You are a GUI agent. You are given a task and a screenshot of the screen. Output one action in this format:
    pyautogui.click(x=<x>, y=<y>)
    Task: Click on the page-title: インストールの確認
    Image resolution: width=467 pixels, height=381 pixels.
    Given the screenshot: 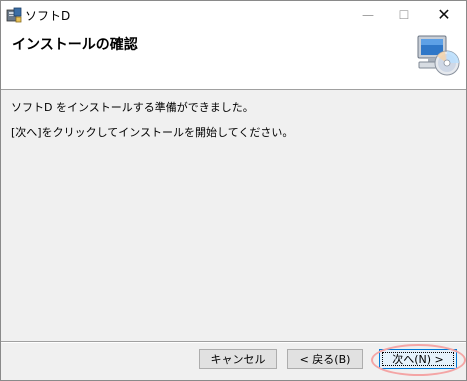 What is the action you would take?
    pyautogui.click(x=75, y=45)
    